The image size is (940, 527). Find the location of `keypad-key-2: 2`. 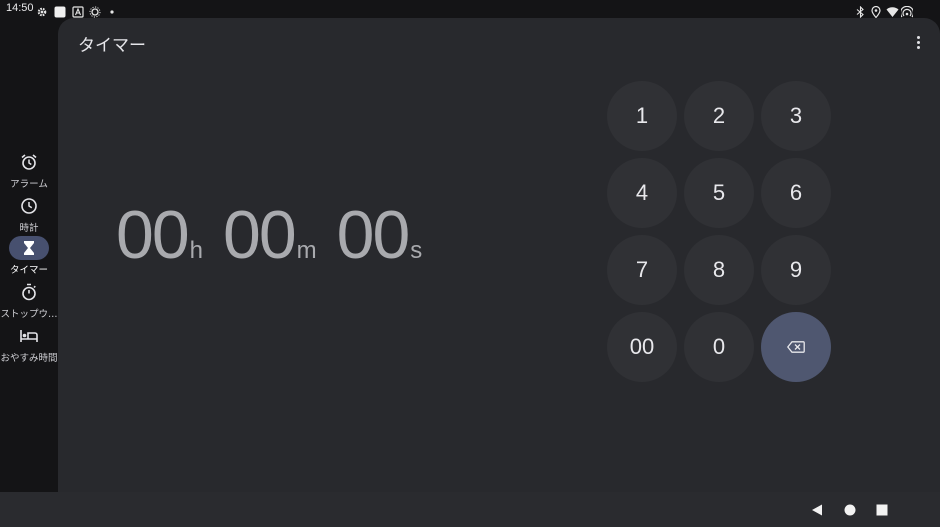

keypad-key-2: 2 is located at coordinates (719, 116).